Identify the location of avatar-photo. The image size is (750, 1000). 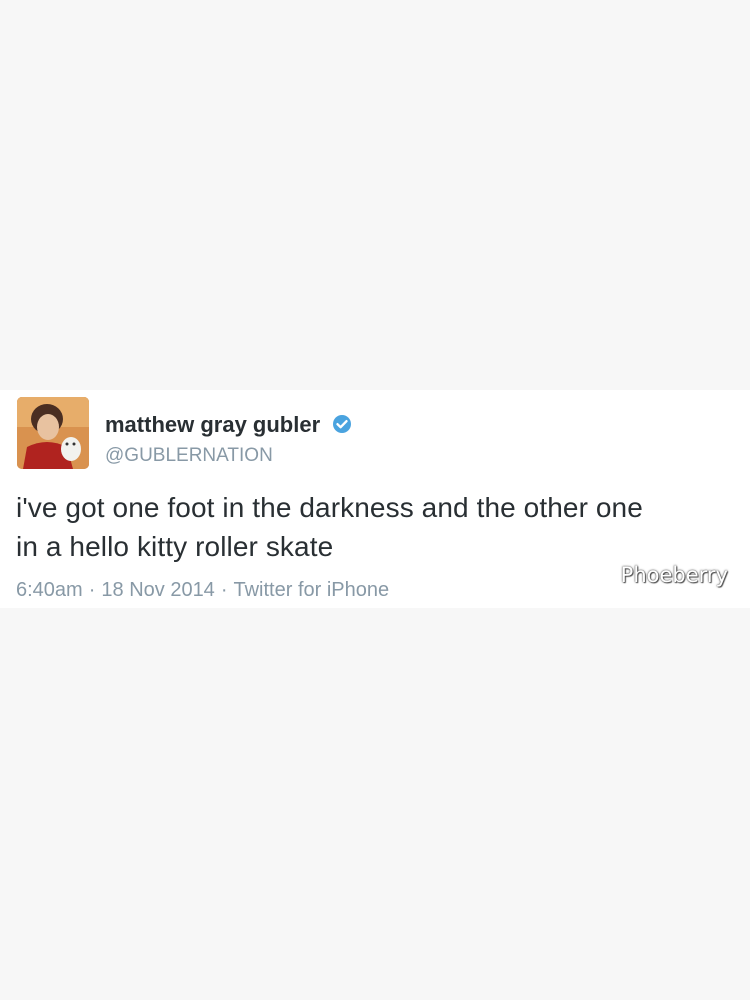
(53, 433).